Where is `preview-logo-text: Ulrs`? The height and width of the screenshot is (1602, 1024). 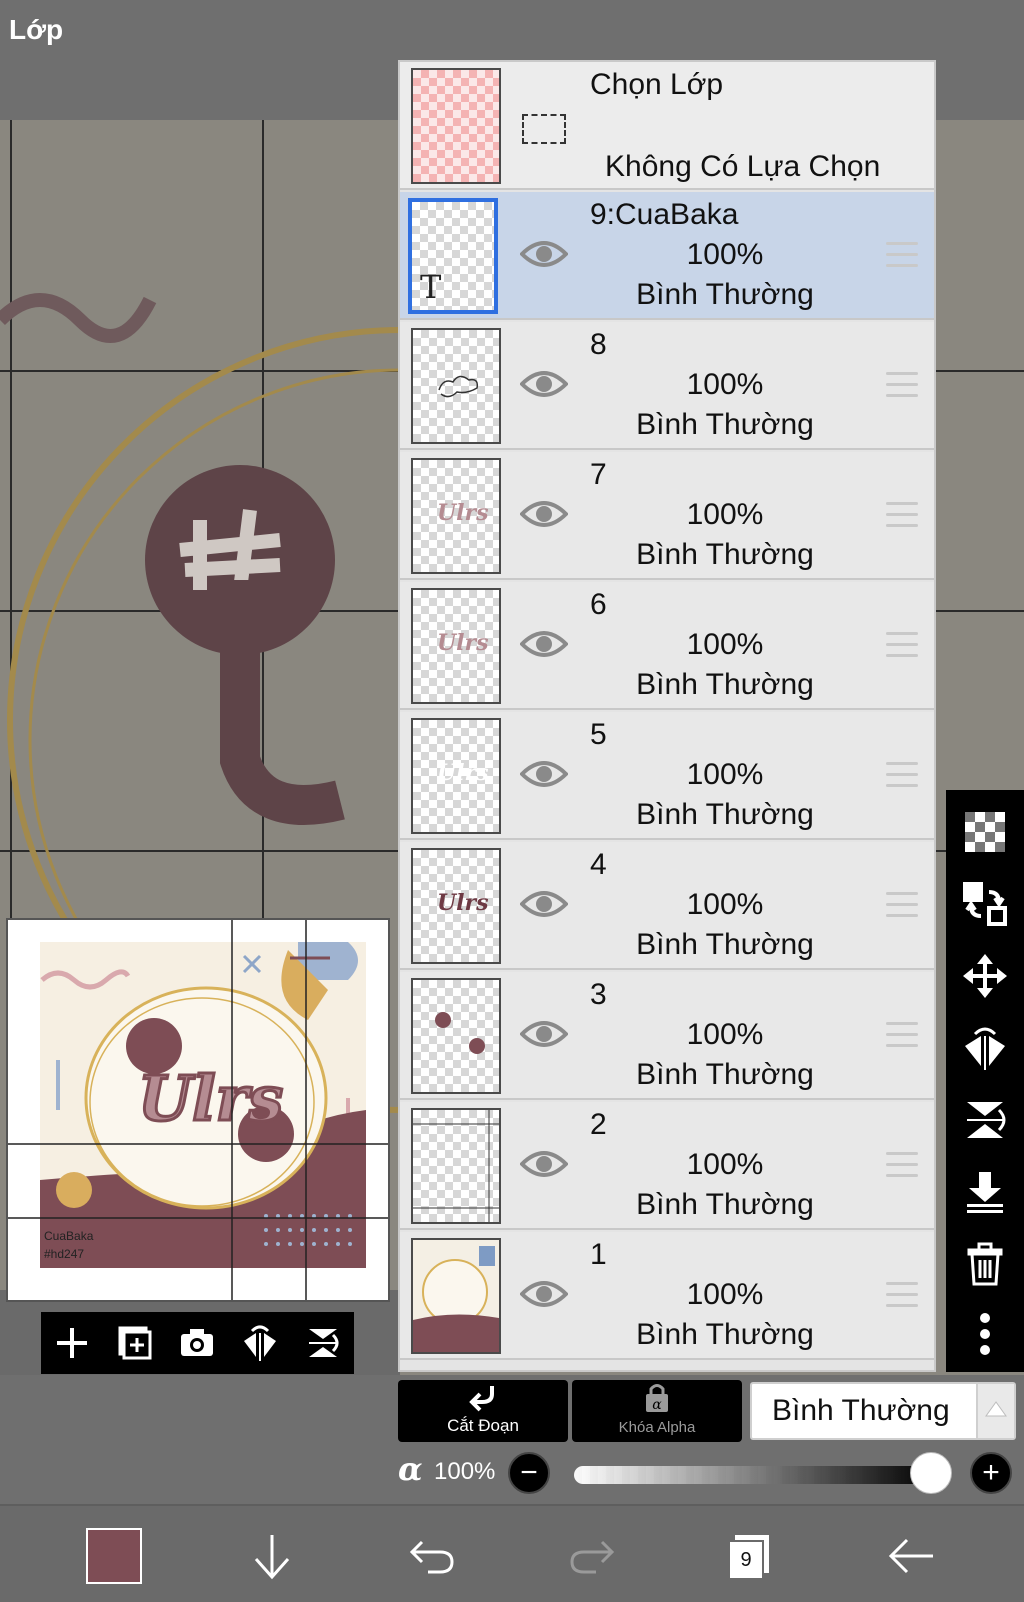
preview-logo-text: Ulrs is located at coordinates (210, 1098).